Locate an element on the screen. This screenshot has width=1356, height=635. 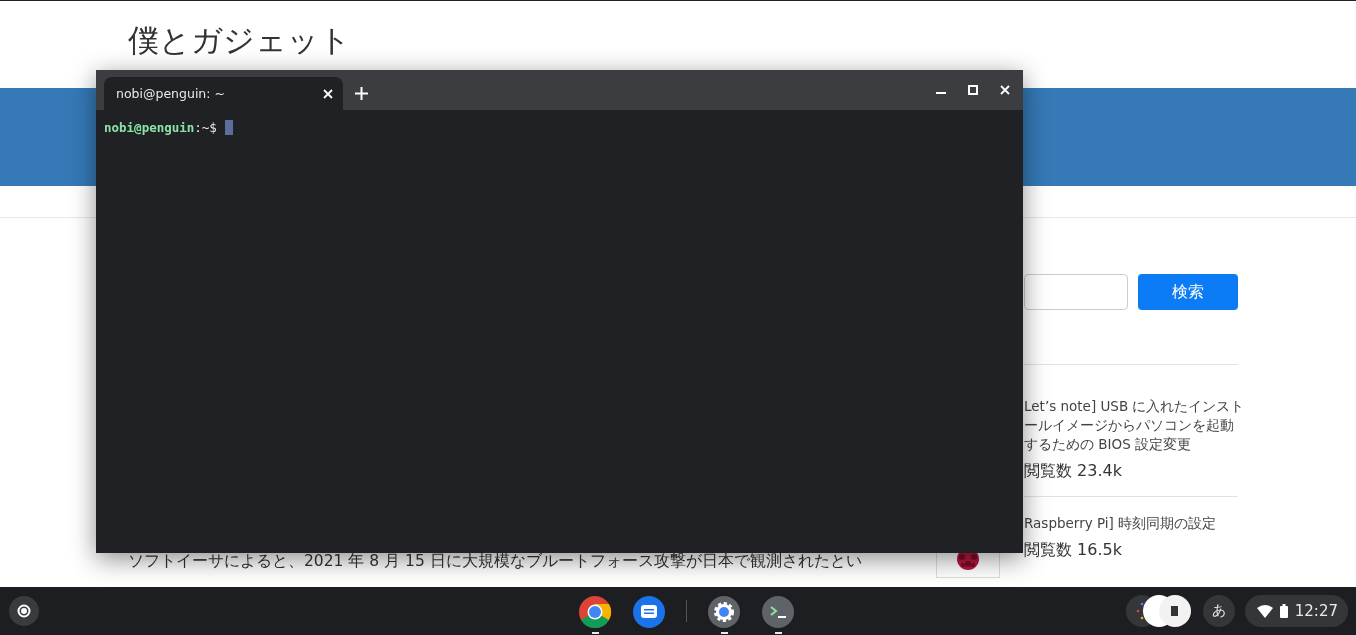
view-count: 閲覧数 23.4k is located at coordinates (1073, 471).